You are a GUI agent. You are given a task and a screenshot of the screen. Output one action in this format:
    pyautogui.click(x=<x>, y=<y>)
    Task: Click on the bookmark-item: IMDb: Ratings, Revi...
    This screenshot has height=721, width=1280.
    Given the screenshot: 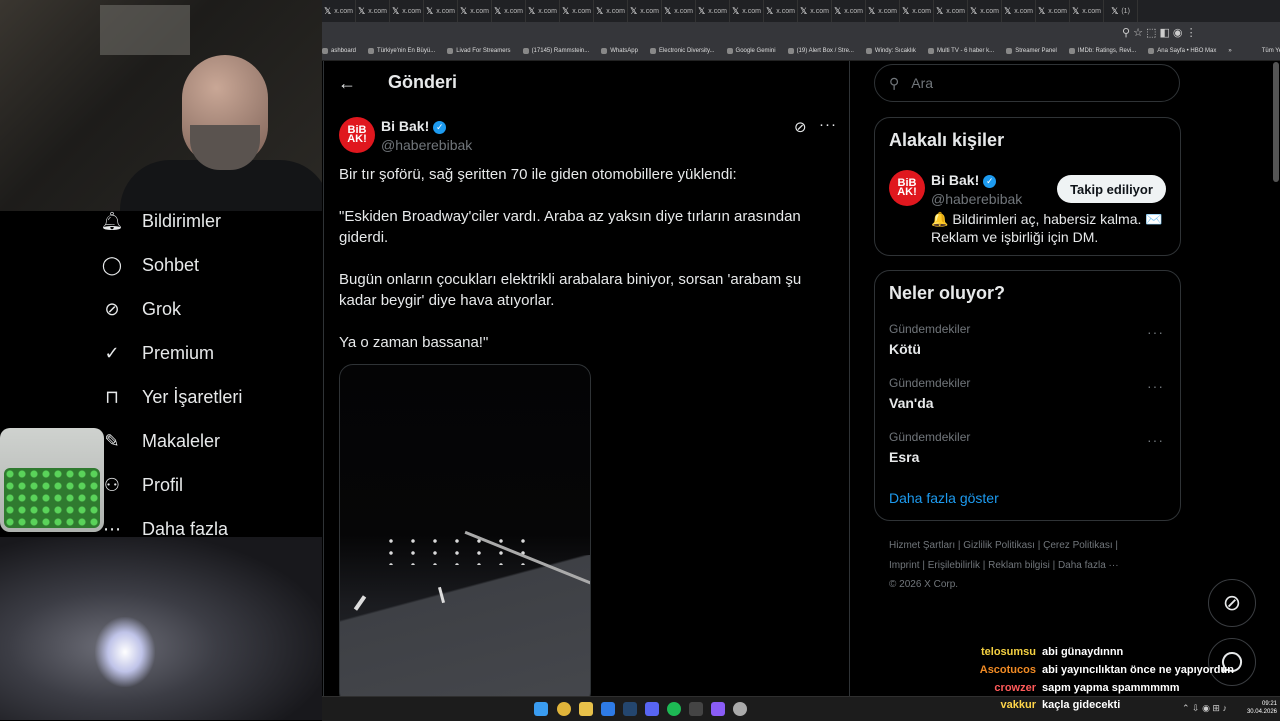 What is the action you would take?
    pyautogui.click(x=1102, y=51)
    